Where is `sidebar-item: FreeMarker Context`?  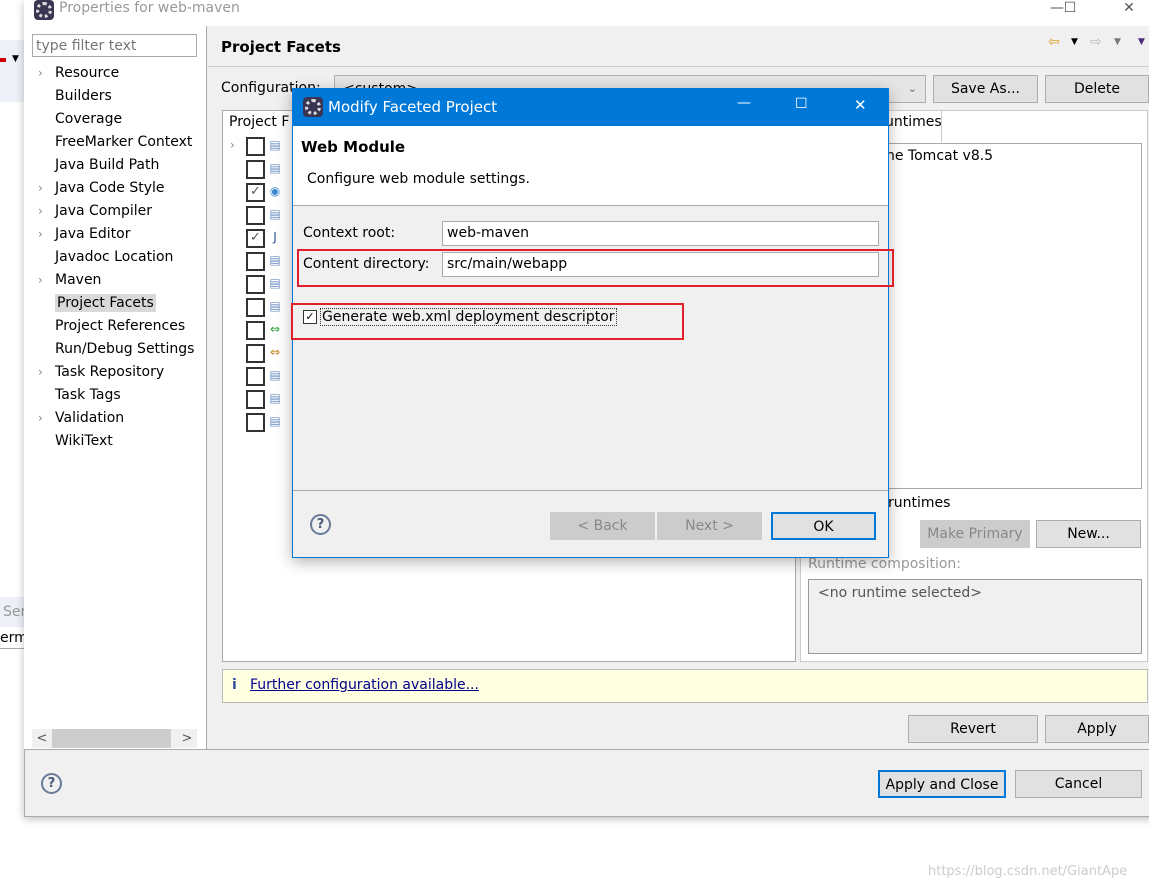
sidebar-item: FreeMarker Context is located at coordinates (122, 142).